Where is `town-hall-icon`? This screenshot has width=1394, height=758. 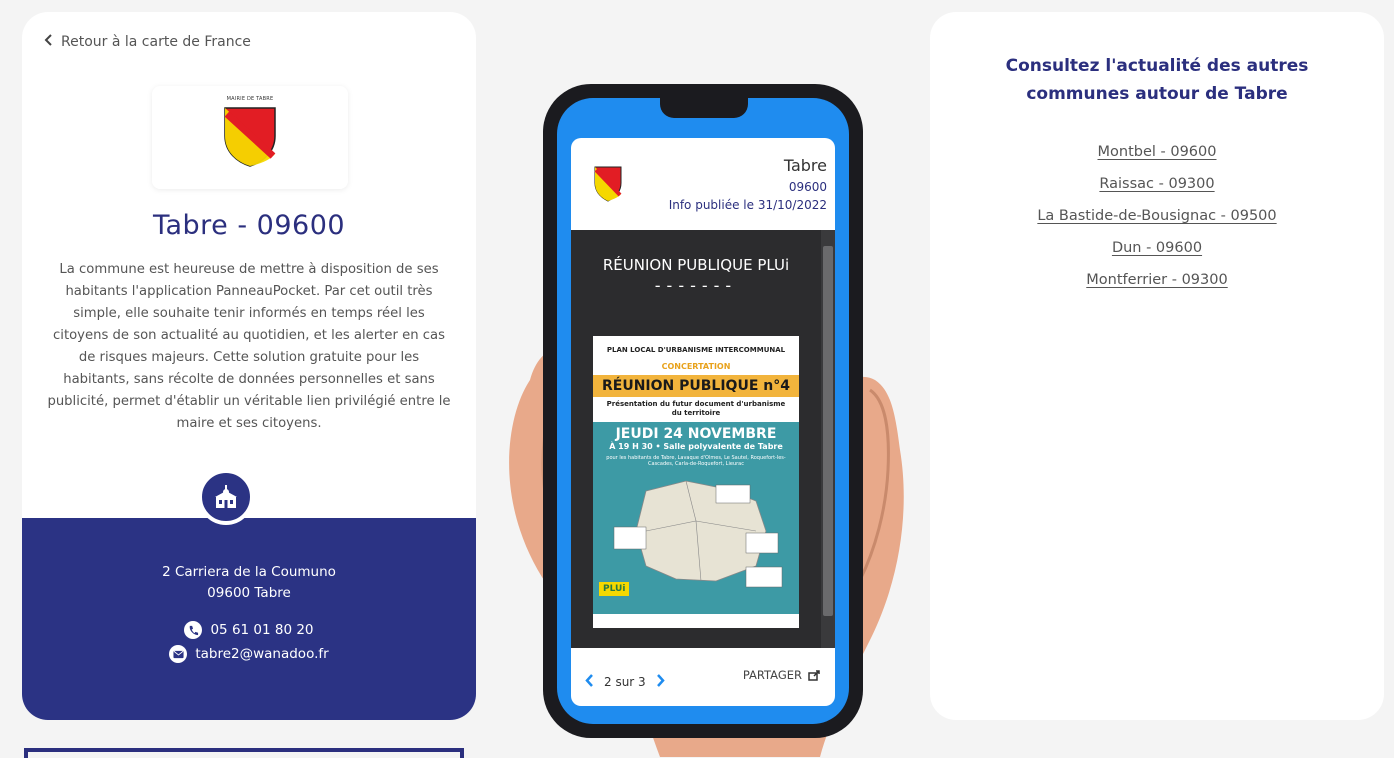
town-hall-icon is located at coordinates (226, 496).